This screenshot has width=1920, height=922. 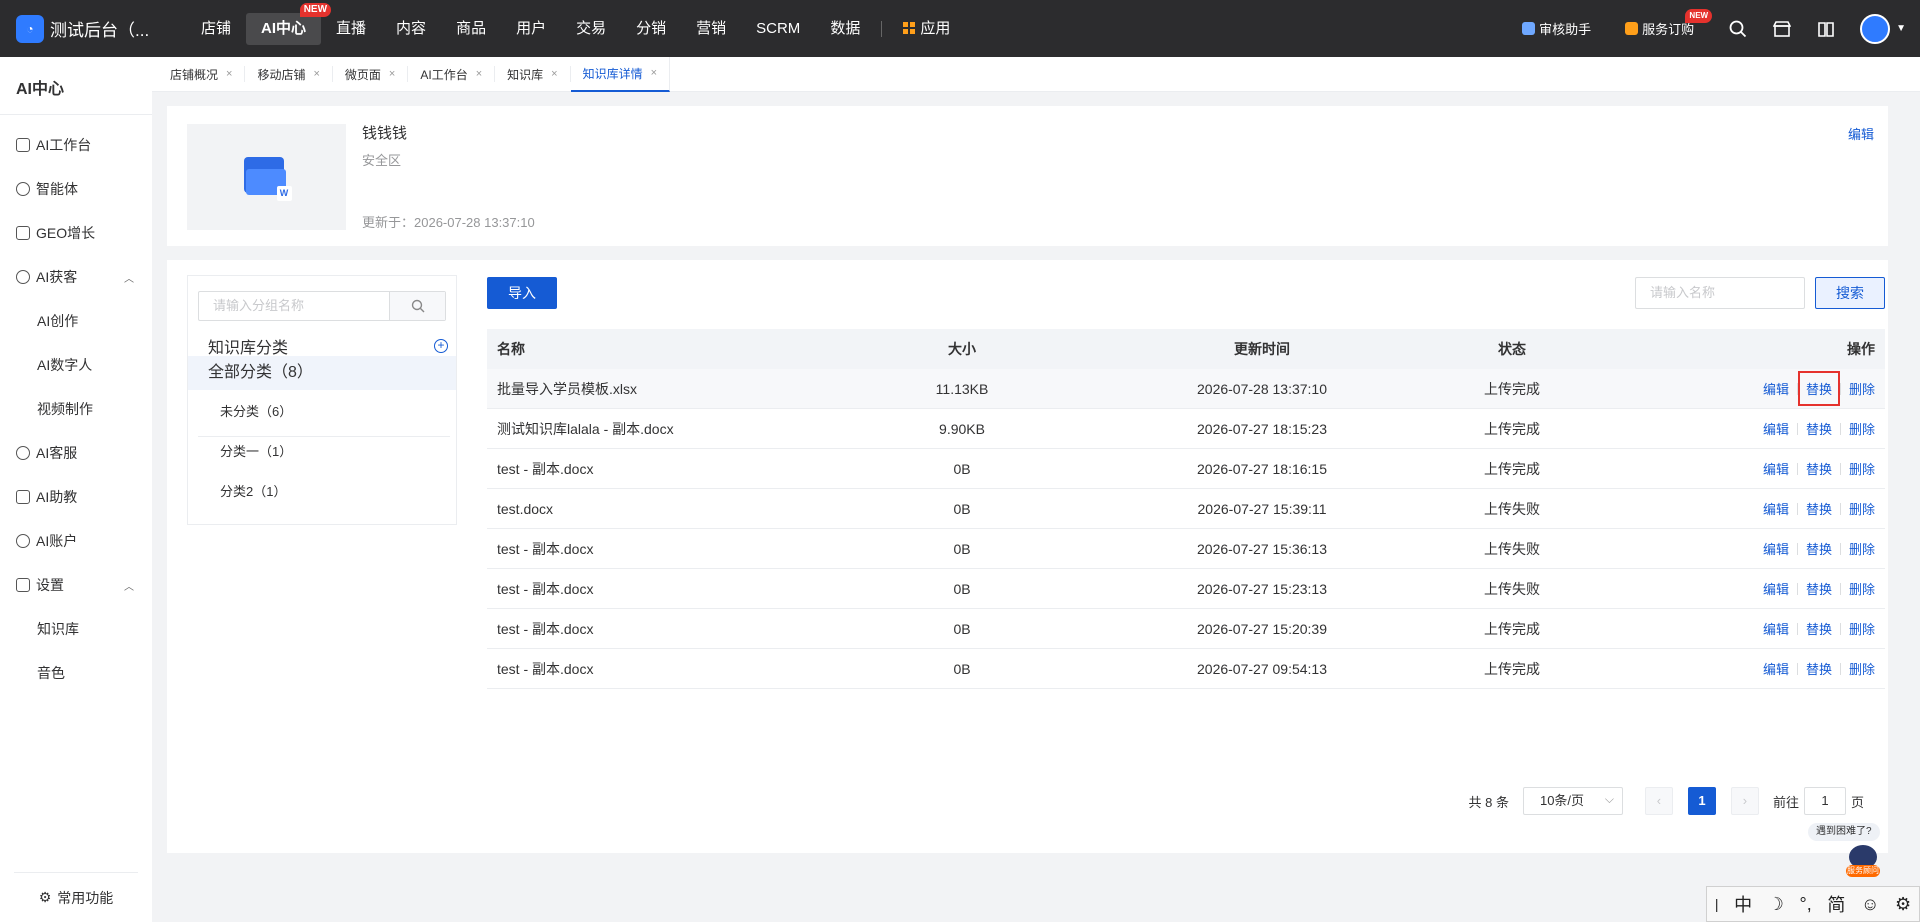 I want to click on sidebar-item-geo: GEO增长, so click(x=76, y=233).